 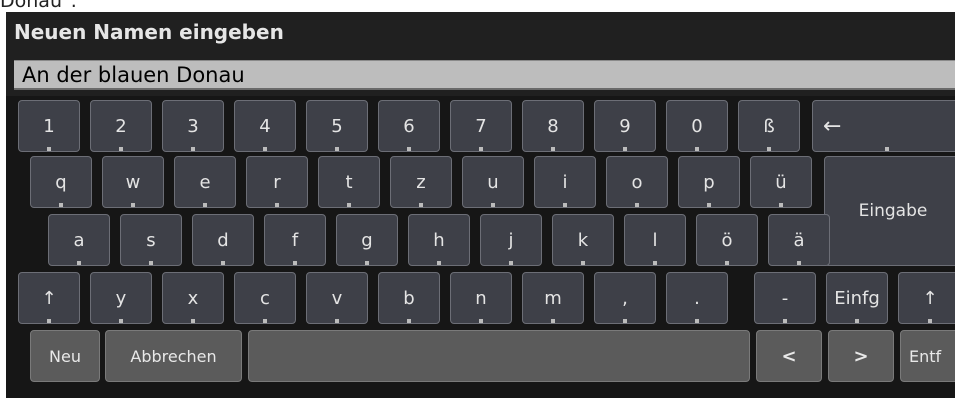 I want to click on shift-key-right: ↑, so click(x=926, y=298).